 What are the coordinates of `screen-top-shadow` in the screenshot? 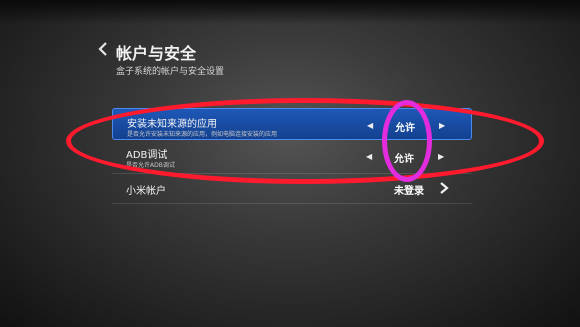 It's located at (290, 12).